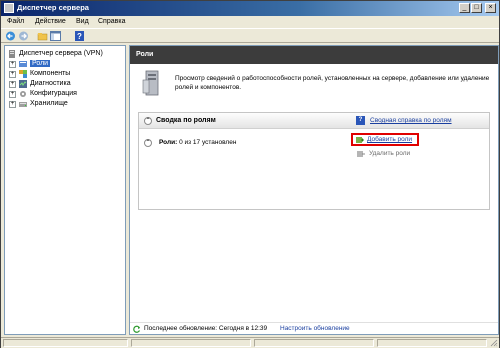  I want to click on collapse-summary-button: ⌃, so click(148, 121).